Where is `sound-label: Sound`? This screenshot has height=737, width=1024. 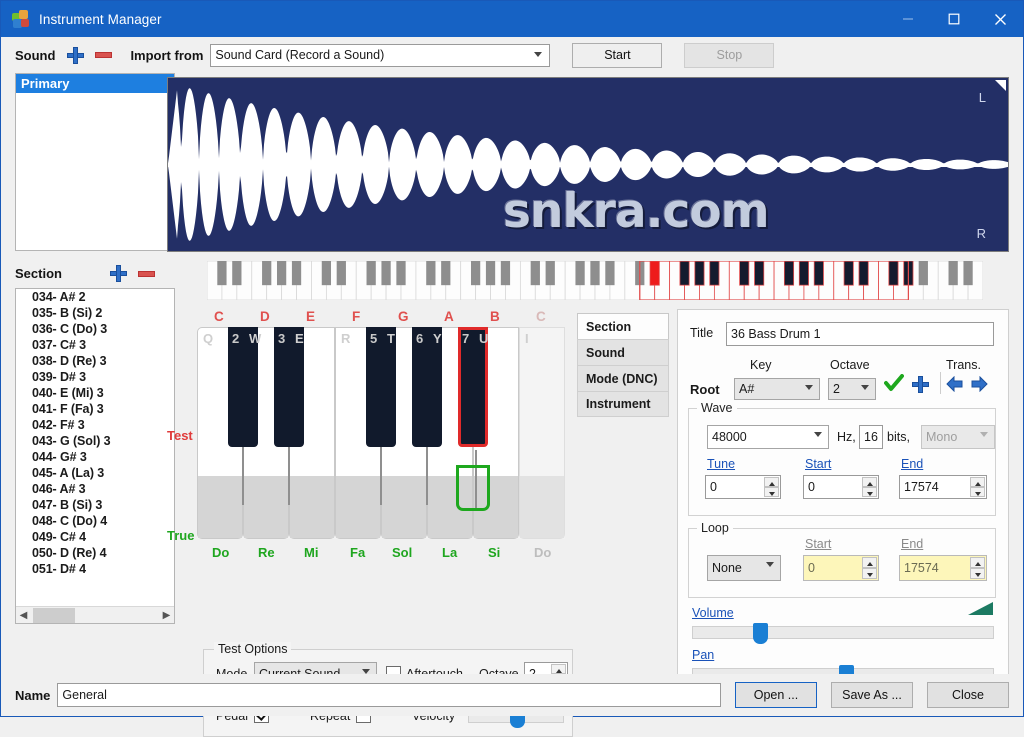 sound-label: Sound is located at coordinates (35, 55).